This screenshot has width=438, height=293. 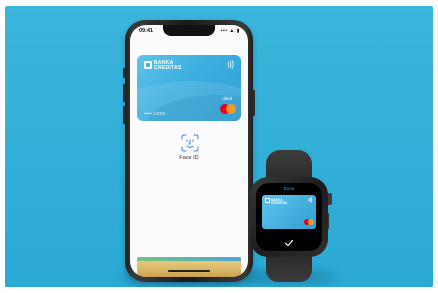 I want to click on watch-payment-card: BANKA CREDITAS, so click(x=289, y=212).